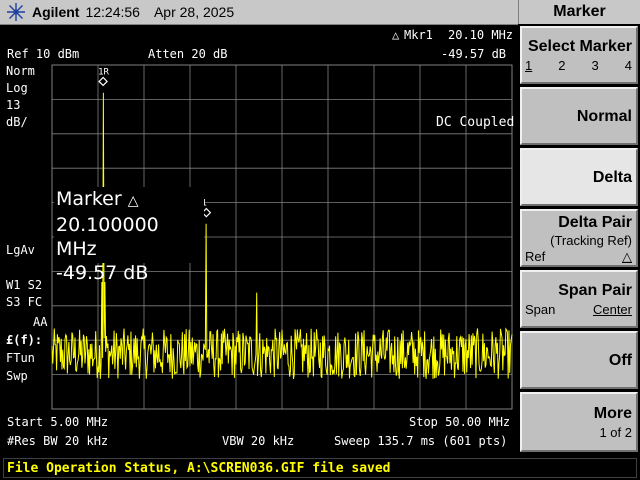 The height and width of the screenshot is (480, 640). I want to click on span-pair-center: Center, so click(612, 309).